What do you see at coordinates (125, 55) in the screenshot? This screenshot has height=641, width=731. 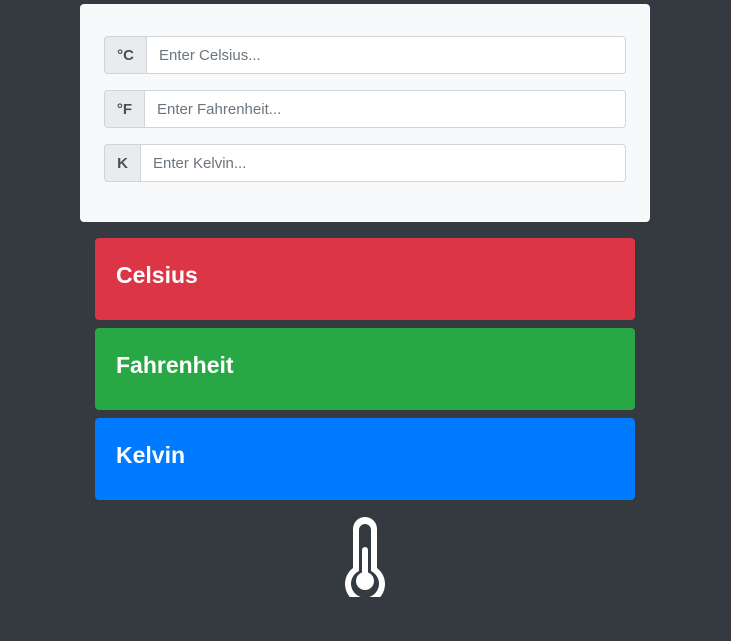 I see `celsius-unit-label: °C` at bounding box center [125, 55].